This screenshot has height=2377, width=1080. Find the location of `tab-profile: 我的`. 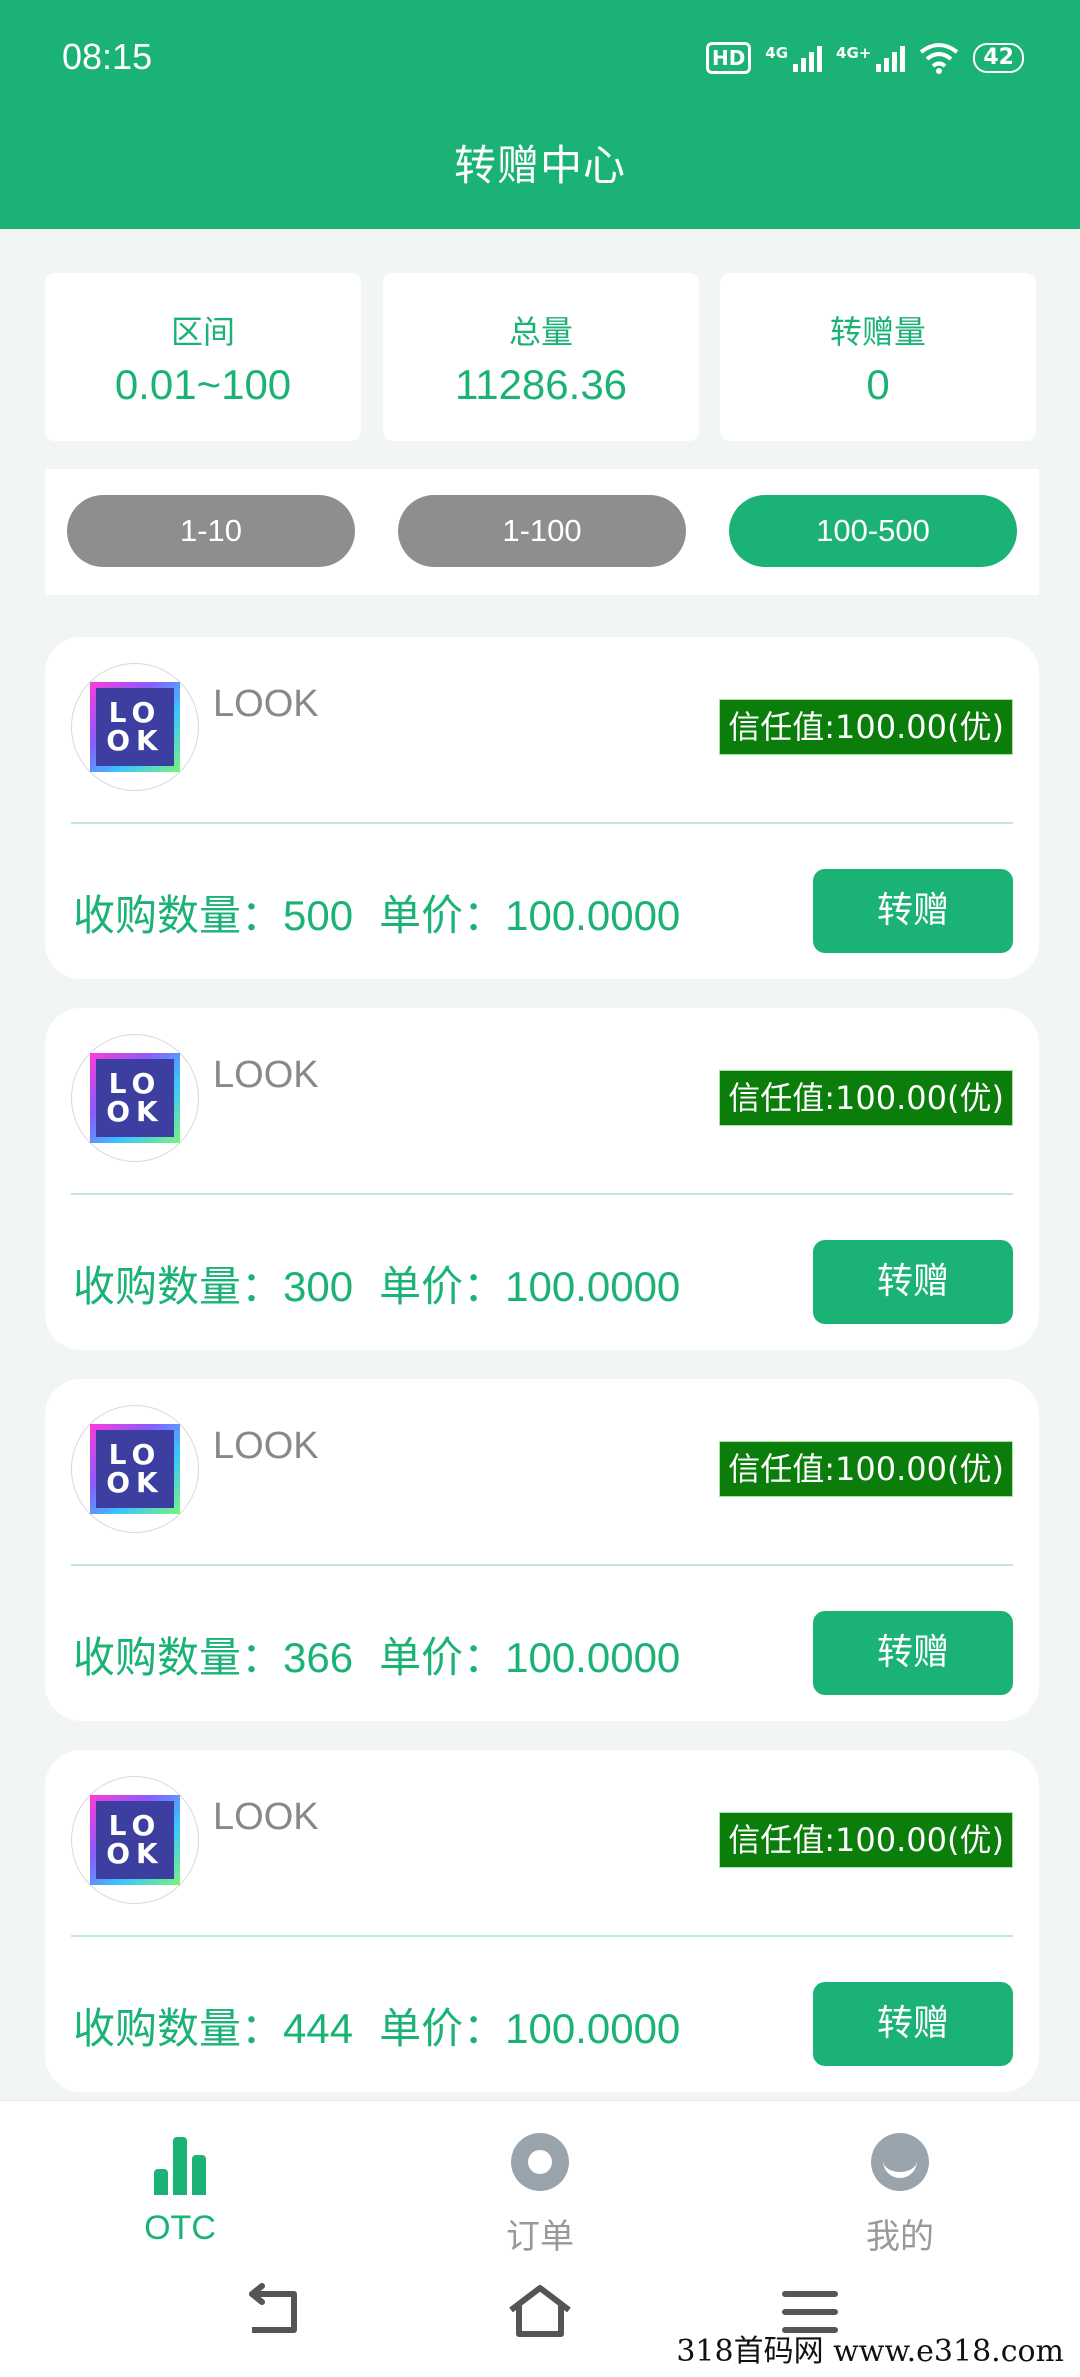

tab-profile: 我的 is located at coordinates (900, 2186).